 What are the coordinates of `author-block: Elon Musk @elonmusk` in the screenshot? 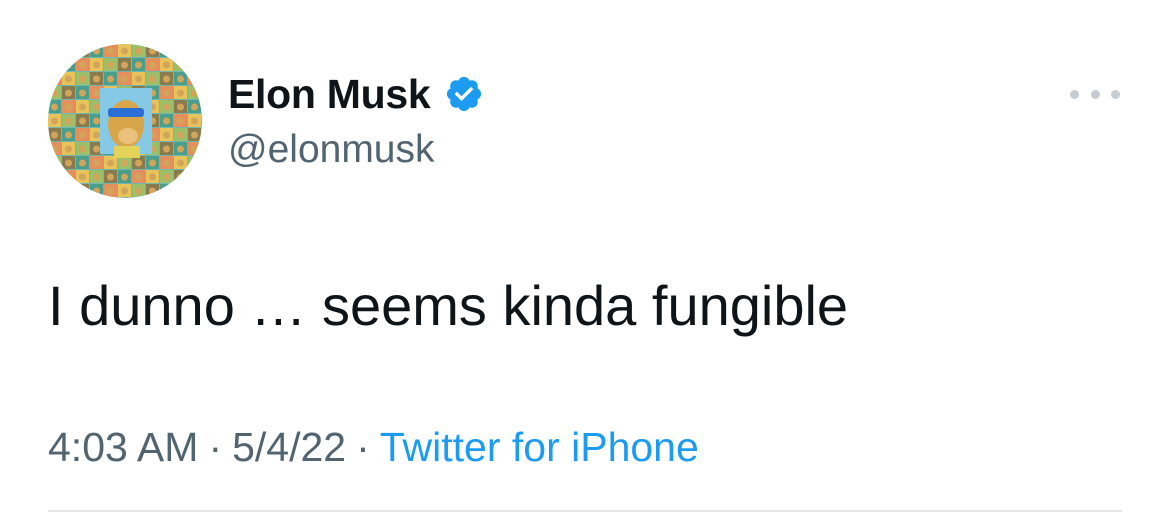 It's located at (356, 120).